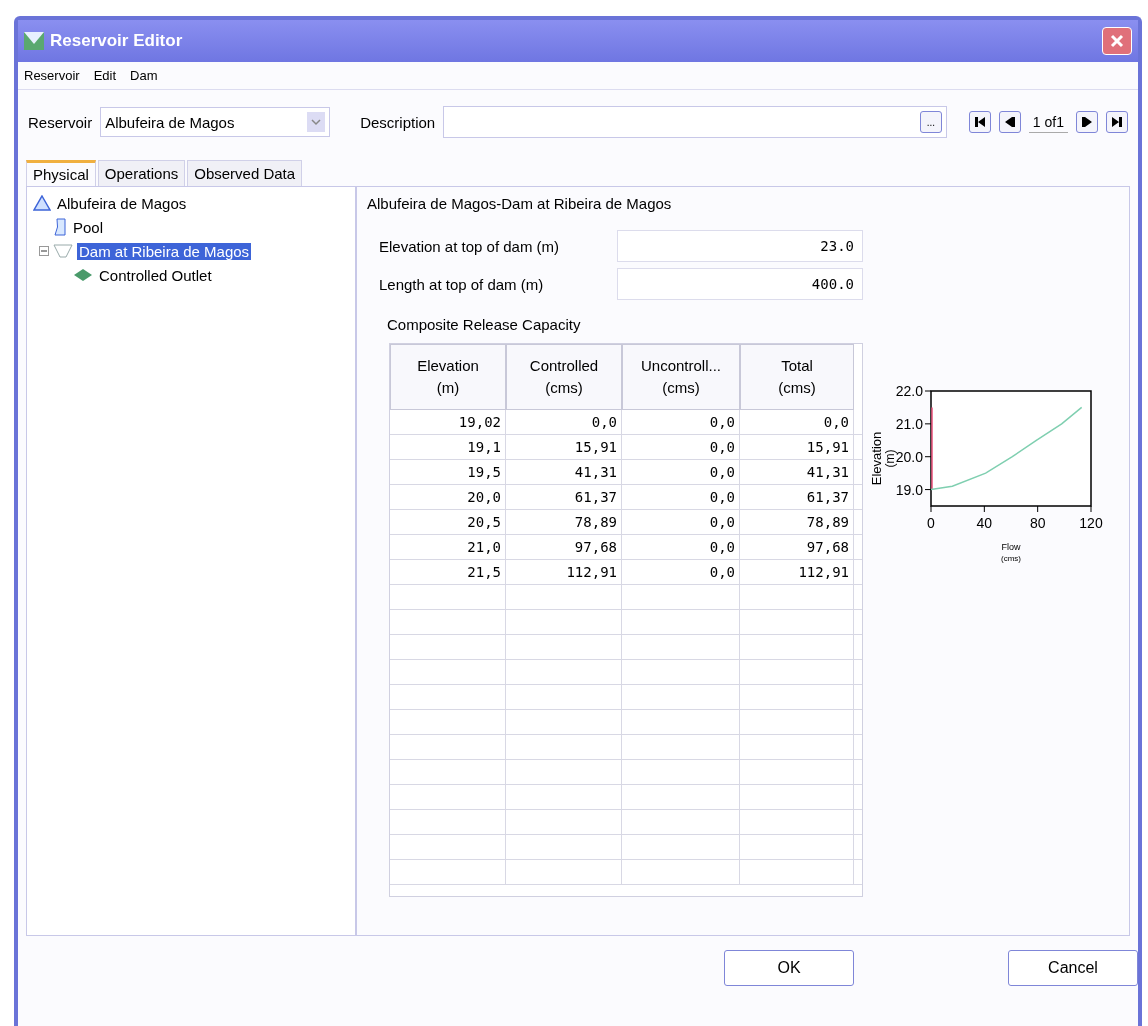  I want to click on column-header: Controlled (cms), so click(564, 377).